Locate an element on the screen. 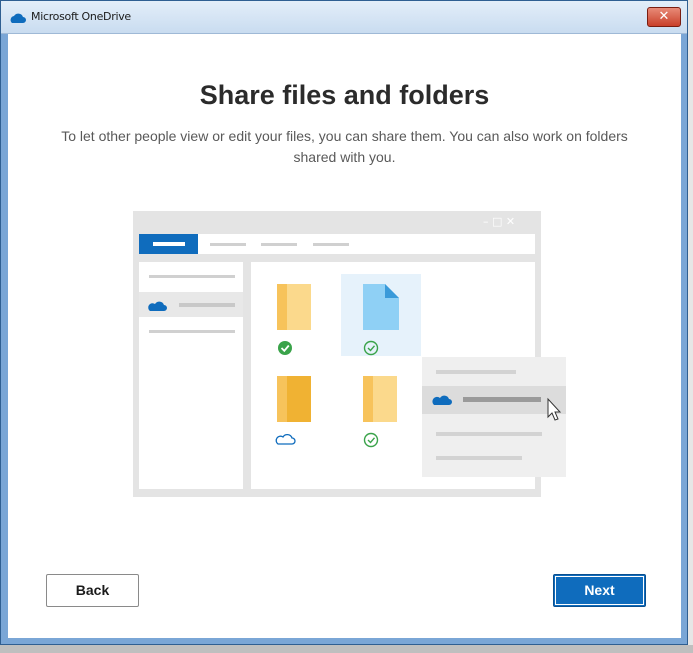 This screenshot has height=653, width=693. next-button: Next is located at coordinates (599, 590).